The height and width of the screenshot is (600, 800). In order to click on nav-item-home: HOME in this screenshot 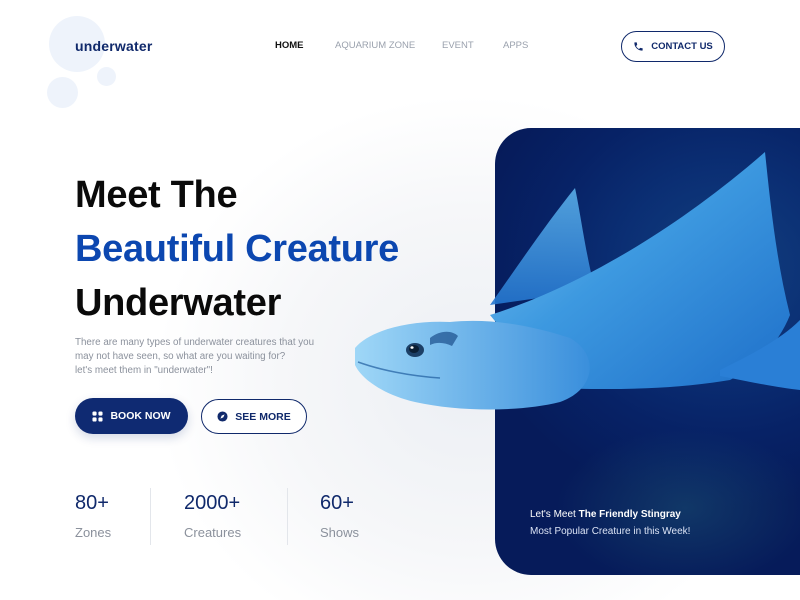, I will do `click(289, 45)`.